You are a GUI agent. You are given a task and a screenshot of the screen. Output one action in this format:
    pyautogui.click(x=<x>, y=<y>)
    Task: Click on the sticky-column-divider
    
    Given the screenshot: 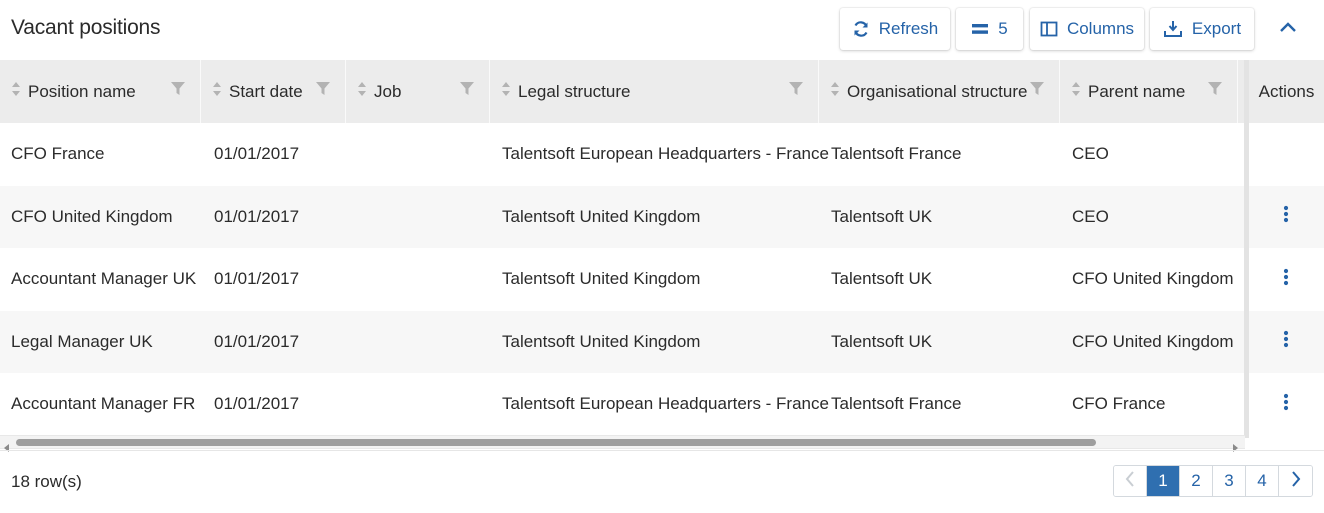 What is the action you would take?
    pyautogui.click(x=1246, y=249)
    